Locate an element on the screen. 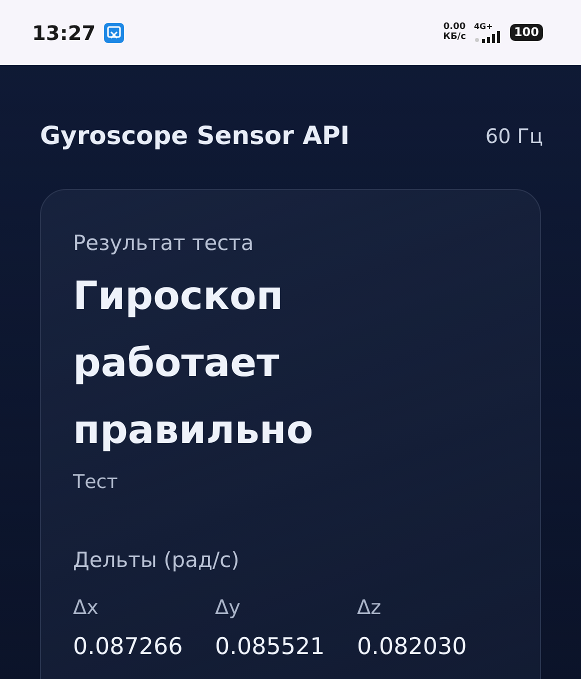 Image resolution: width=581 pixels, height=679 pixels. deltas-label: Дельты (рад/с) is located at coordinates (156, 560).